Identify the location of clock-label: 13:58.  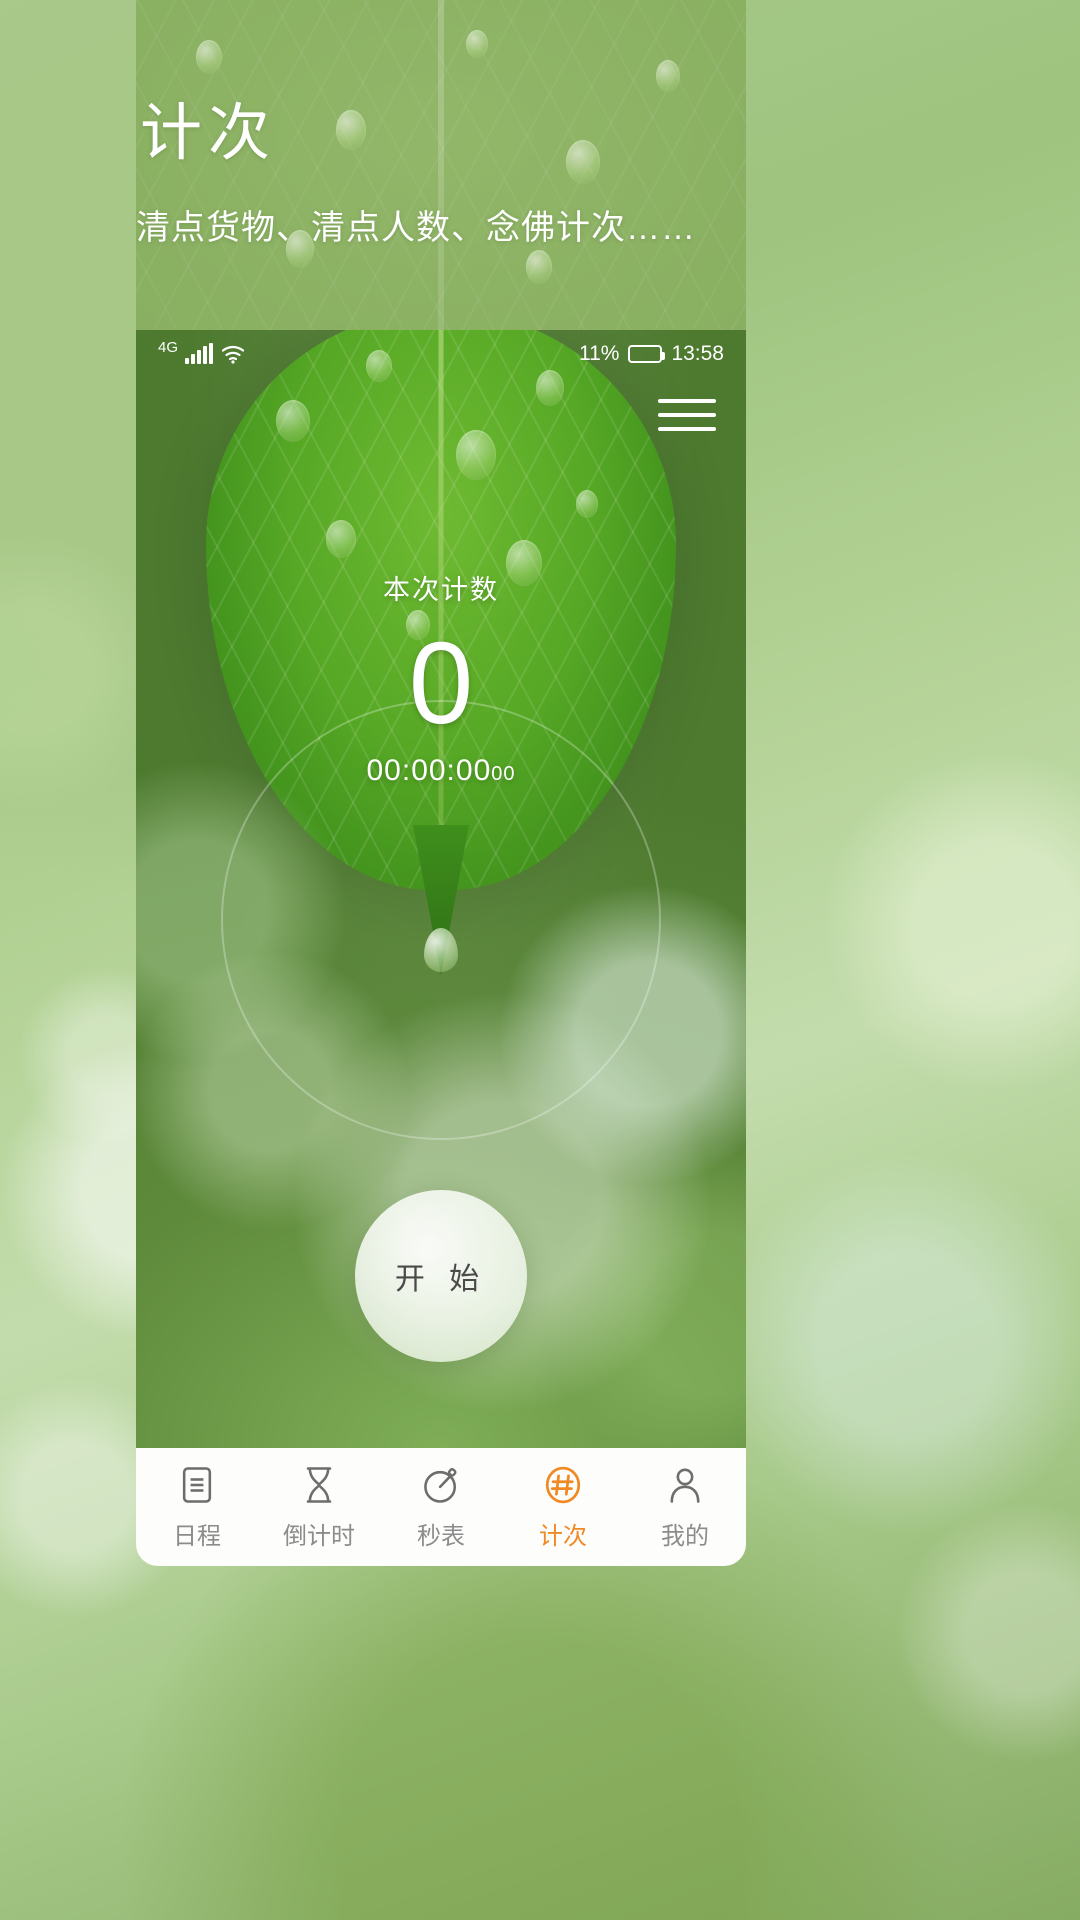
(697, 353).